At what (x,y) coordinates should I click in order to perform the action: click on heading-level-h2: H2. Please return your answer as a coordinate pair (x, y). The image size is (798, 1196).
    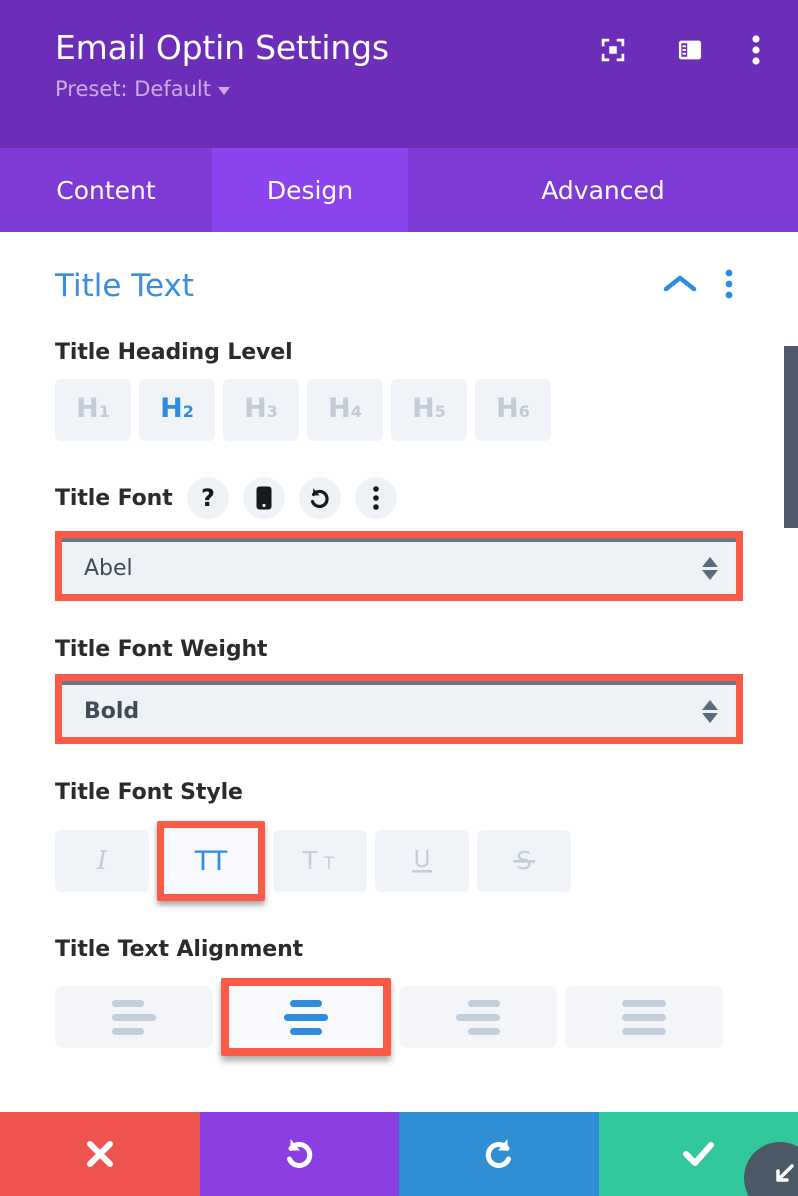
    Looking at the image, I should click on (177, 410).